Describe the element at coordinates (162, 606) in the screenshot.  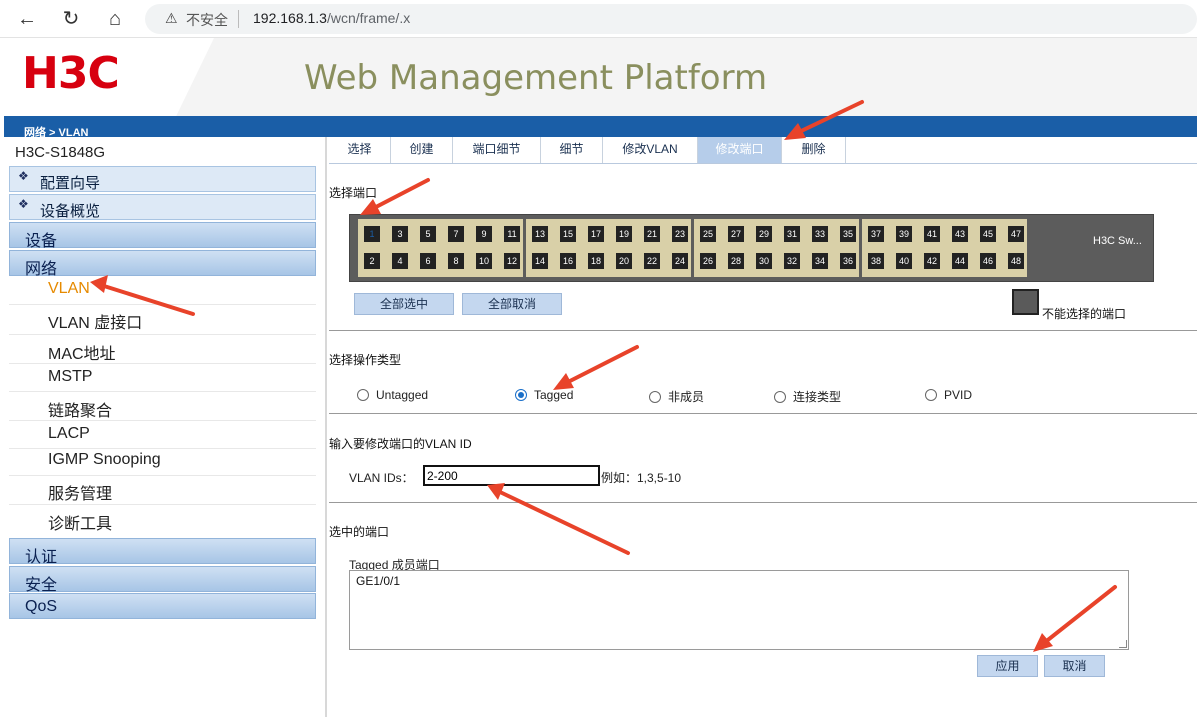
I see `sidebar-category-qos: QoS` at that location.